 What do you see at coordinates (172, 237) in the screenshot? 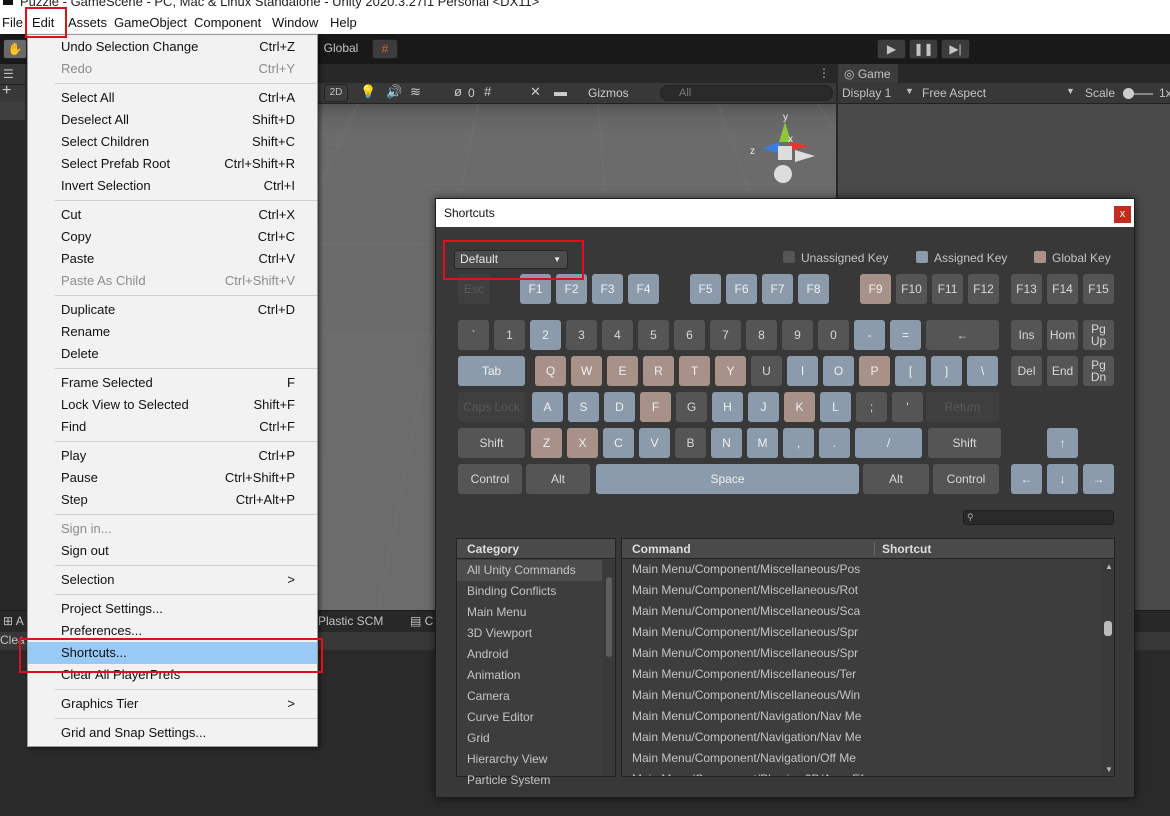
I see `menu-item-copy: Copy Ctrl+C` at bounding box center [172, 237].